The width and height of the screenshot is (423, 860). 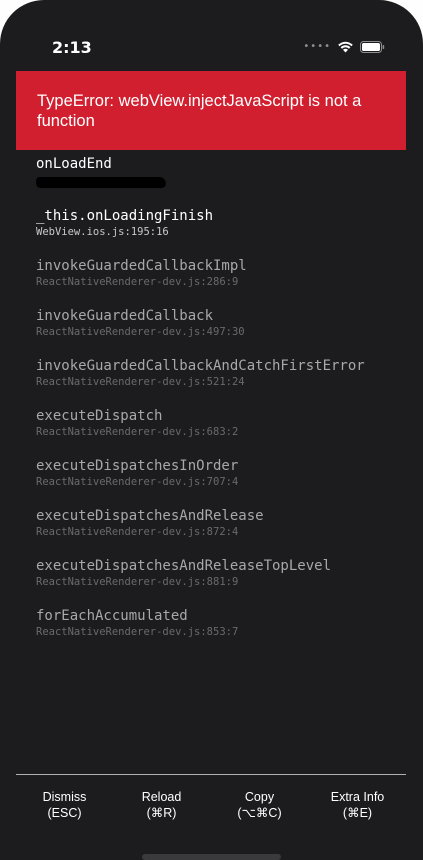 What do you see at coordinates (225, 171) in the screenshot?
I see `stack-frame: onLoadEnd` at bounding box center [225, 171].